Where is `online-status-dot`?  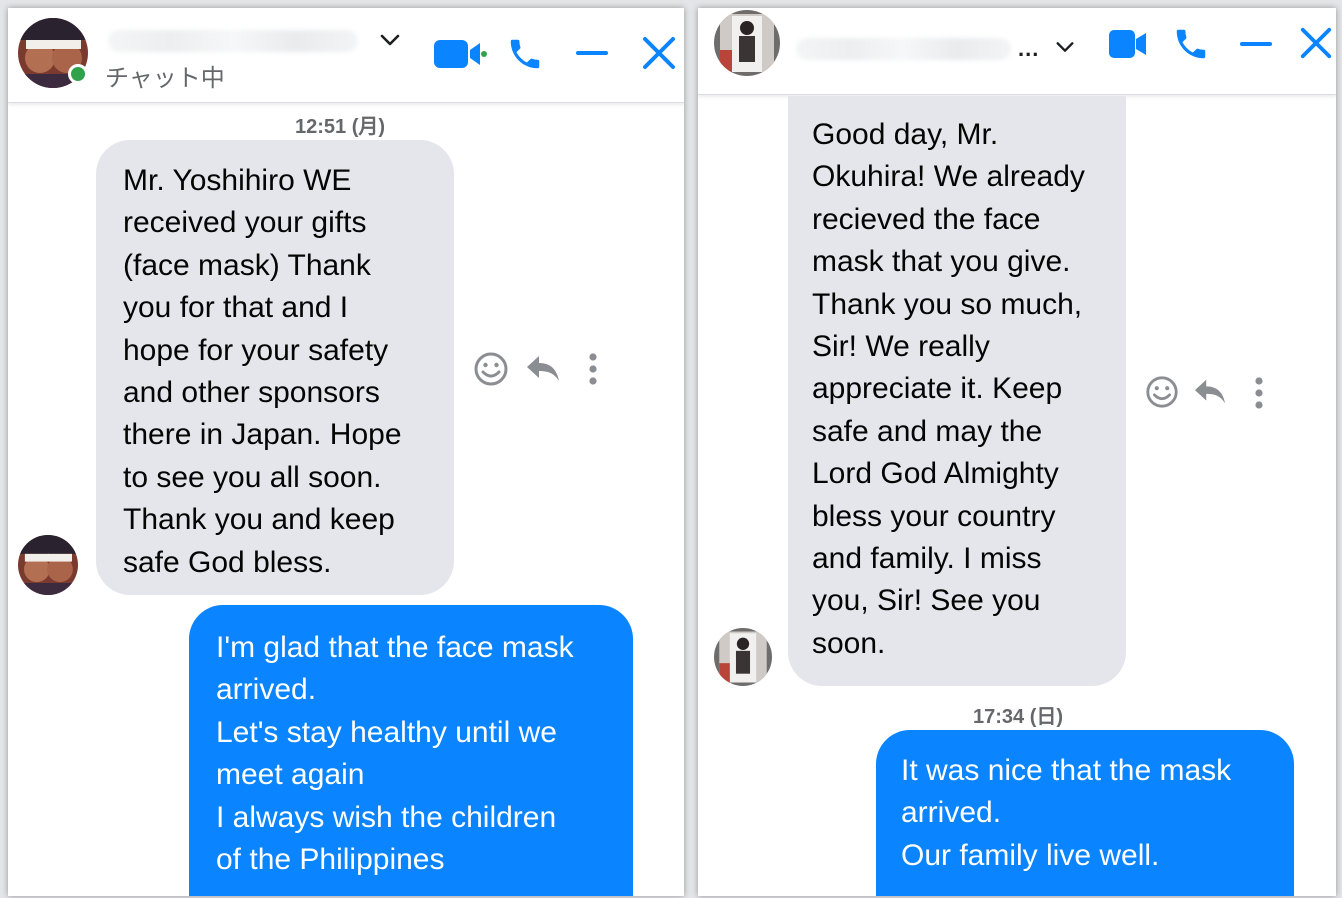
online-status-dot is located at coordinates (78, 74).